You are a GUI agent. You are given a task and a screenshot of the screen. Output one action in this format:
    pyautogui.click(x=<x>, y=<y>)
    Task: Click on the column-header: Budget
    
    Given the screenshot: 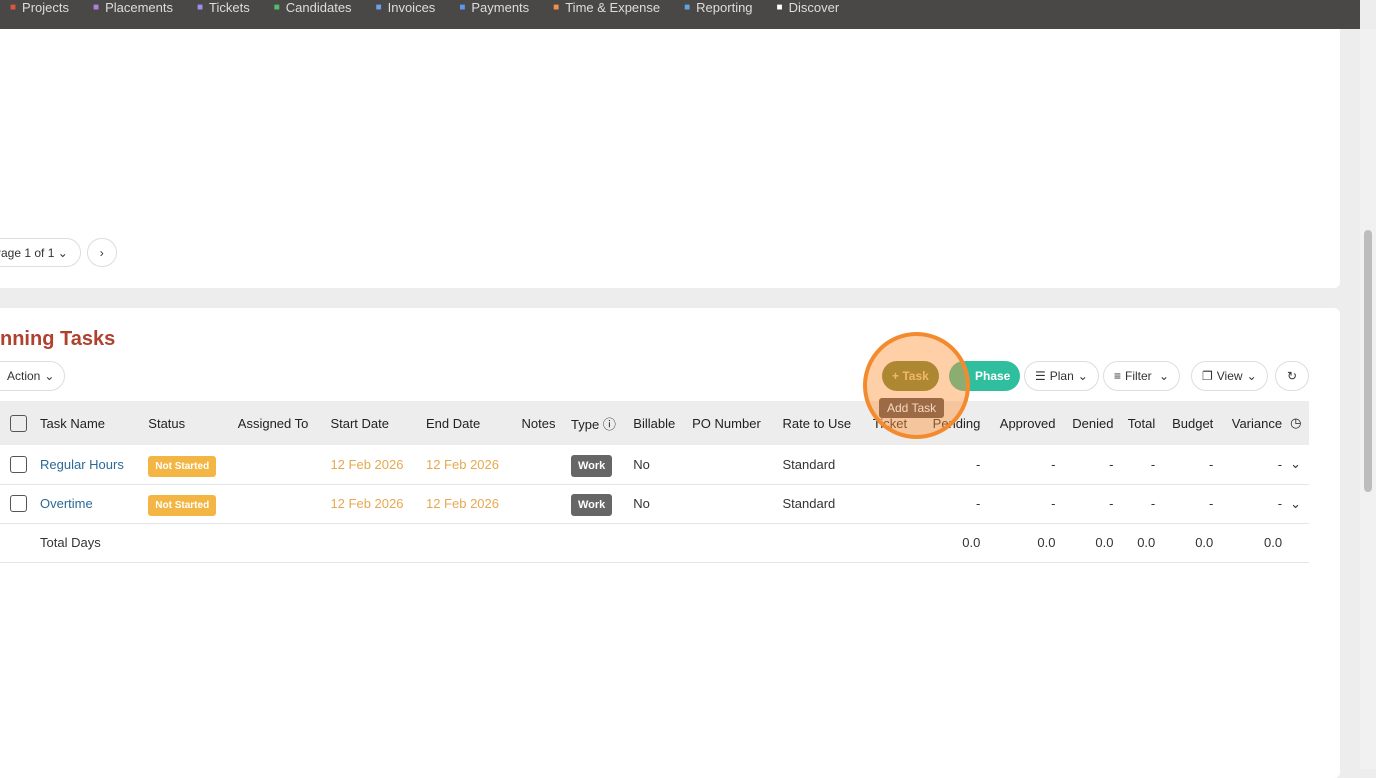 What is the action you would take?
    pyautogui.click(x=1188, y=423)
    